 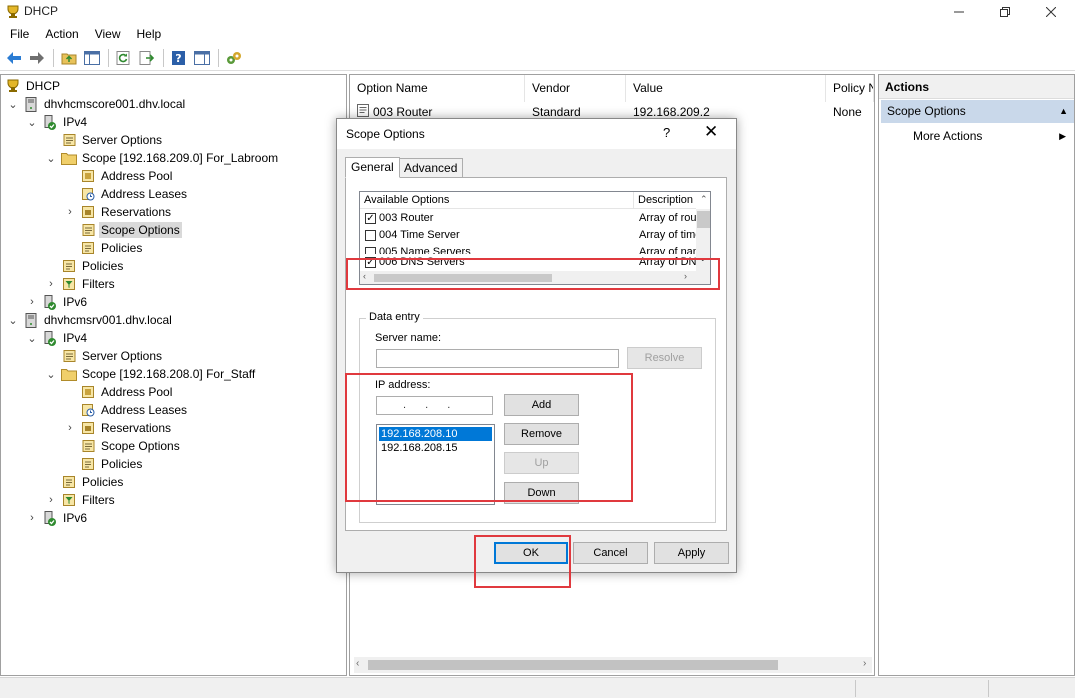 What do you see at coordinates (57, 338) in the screenshot?
I see `tree-node-server2-ipv4: ⌄ IPv4` at bounding box center [57, 338].